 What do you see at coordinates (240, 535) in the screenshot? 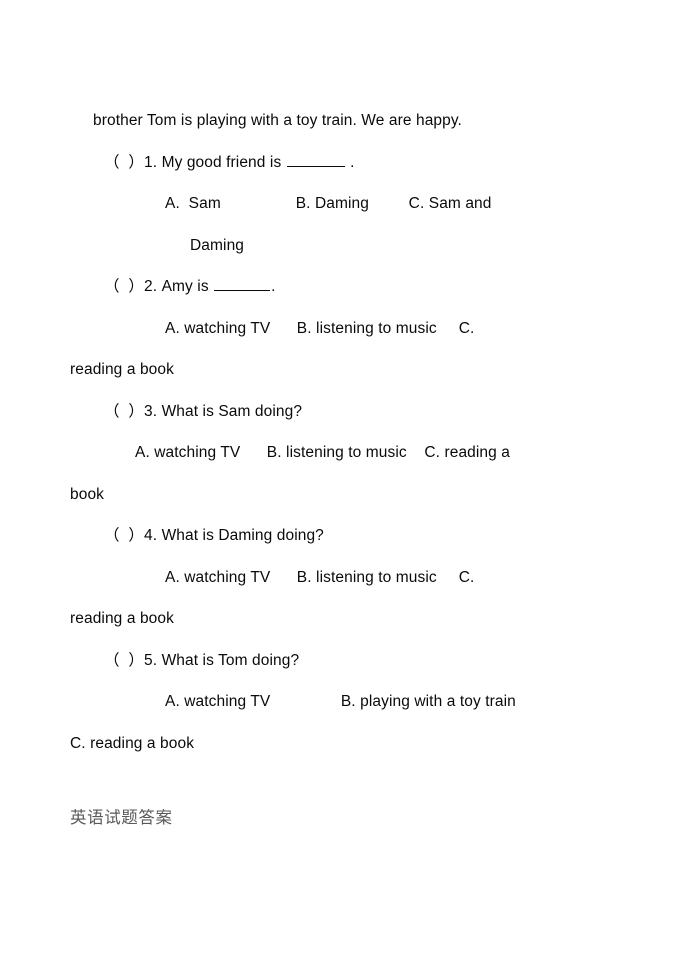
I see `question-4-text: What is Daming doing?` at bounding box center [240, 535].